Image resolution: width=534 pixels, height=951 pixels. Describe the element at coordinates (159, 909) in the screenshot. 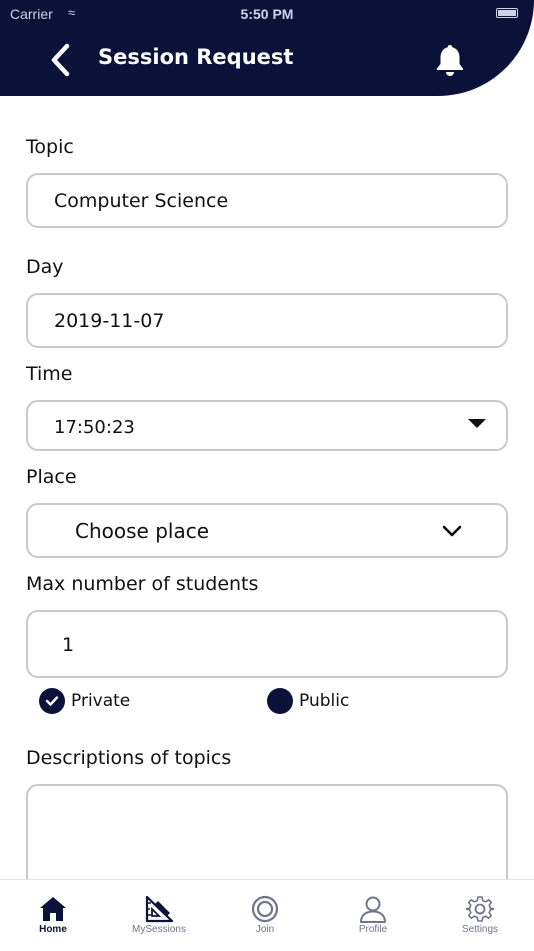

I see `set-square-icon` at that location.